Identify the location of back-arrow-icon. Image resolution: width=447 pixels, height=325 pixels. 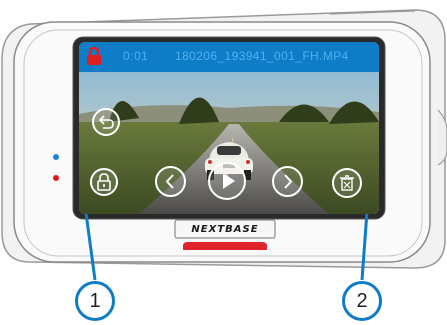
(106, 122).